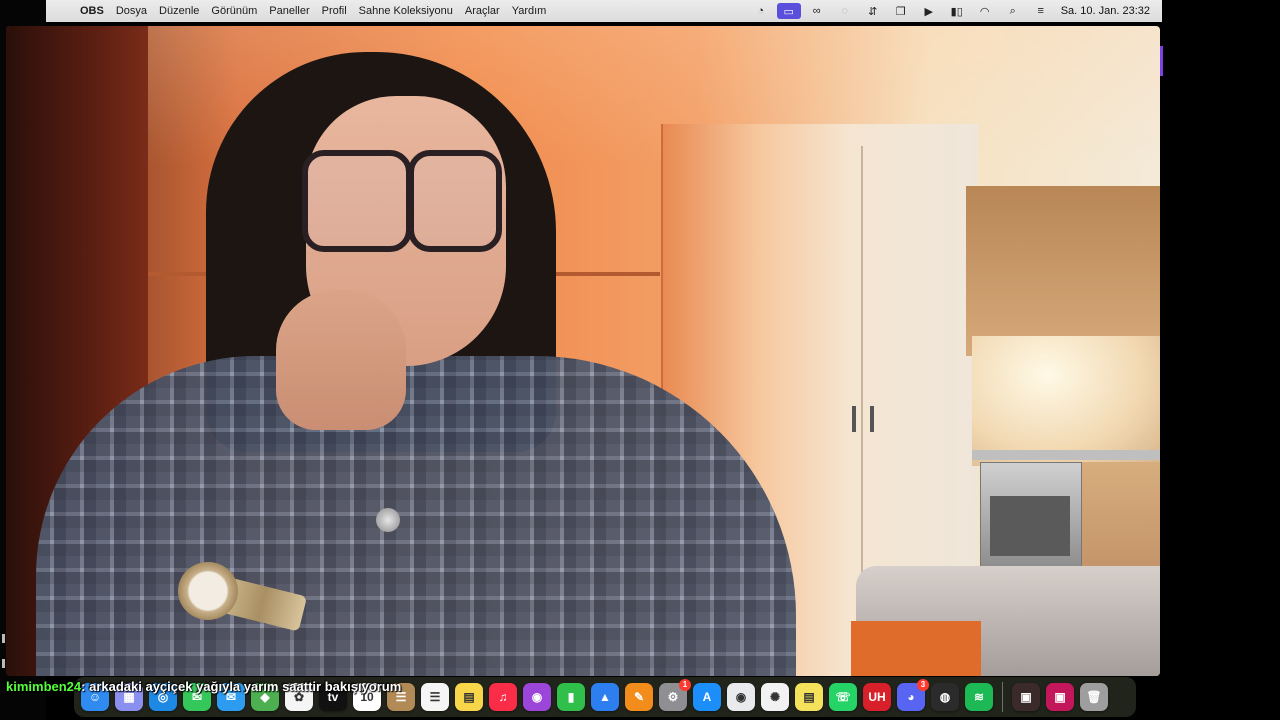 The image size is (1280, 720). What do you see at coordinates (685, 685) in the screenshot?
I see `system-settings-badge: 1` at bounding box center [685, 685].